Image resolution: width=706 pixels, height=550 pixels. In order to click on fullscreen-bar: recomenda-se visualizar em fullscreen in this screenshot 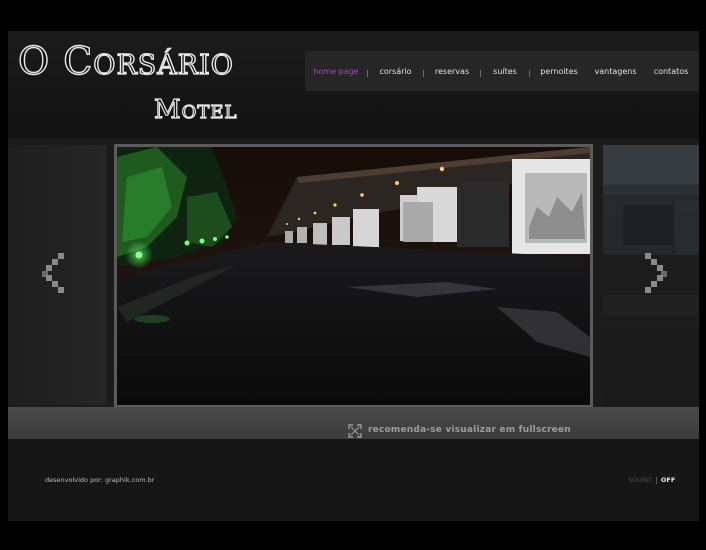, I will do `click(353, 423)`.